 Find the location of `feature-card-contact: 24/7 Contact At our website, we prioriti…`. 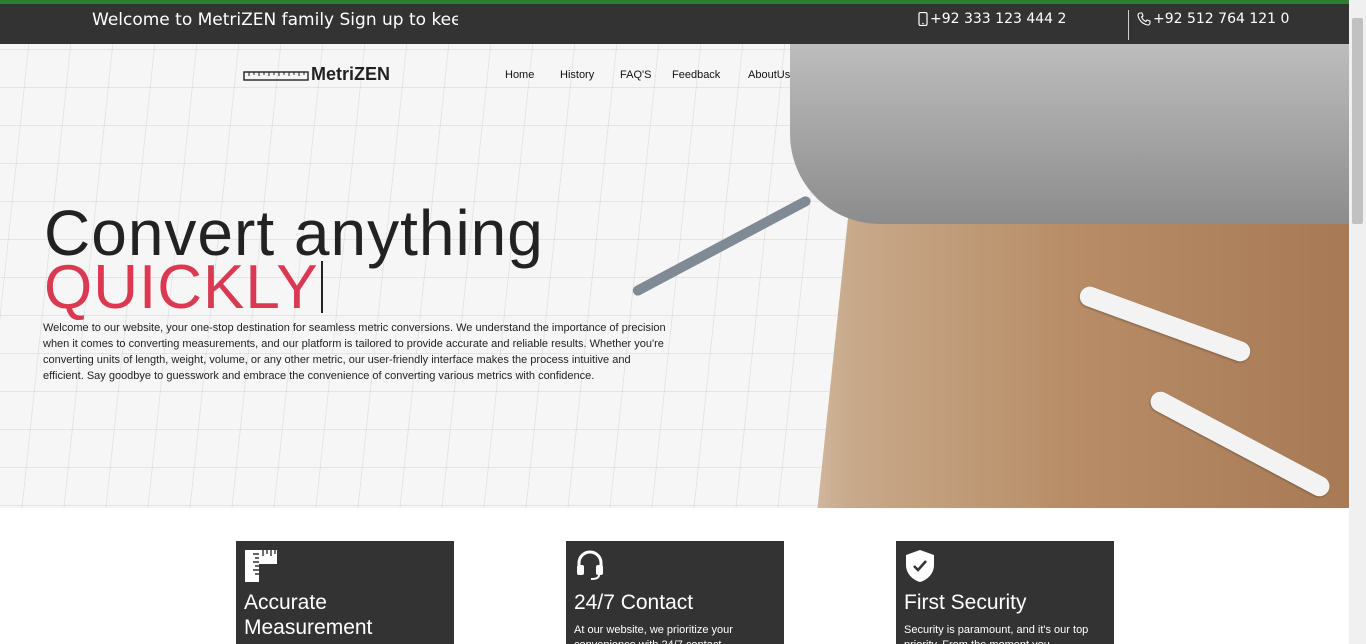

feature-card-contact: 24/7 Contact At our website, we prioriti… is located at coordinates (675, 592).